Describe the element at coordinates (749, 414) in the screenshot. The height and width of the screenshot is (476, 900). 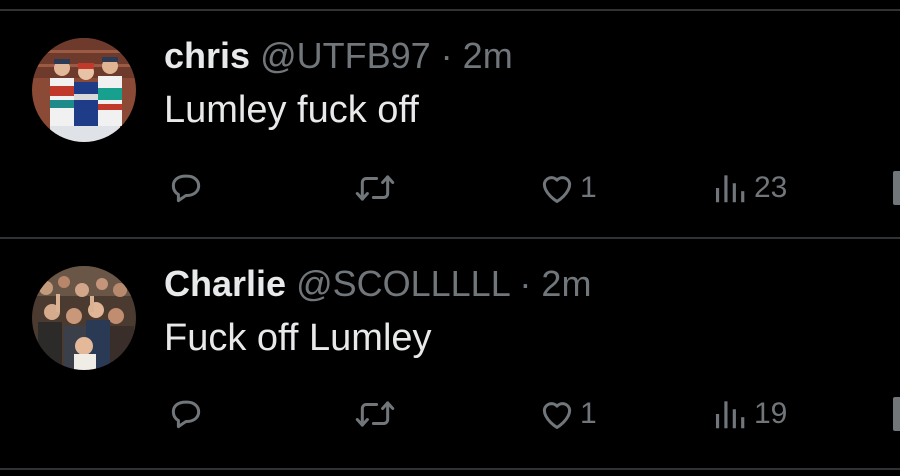
I see `views-button: 19` at that location.